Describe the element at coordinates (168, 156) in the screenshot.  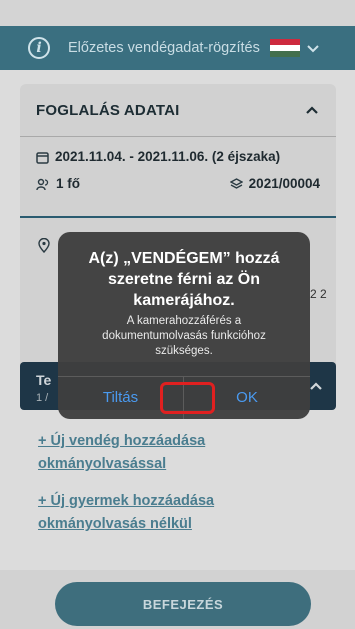
I see `booking-dates: 2021.11.04. - 2021.11.06. (2 éjszaka)` at that location.